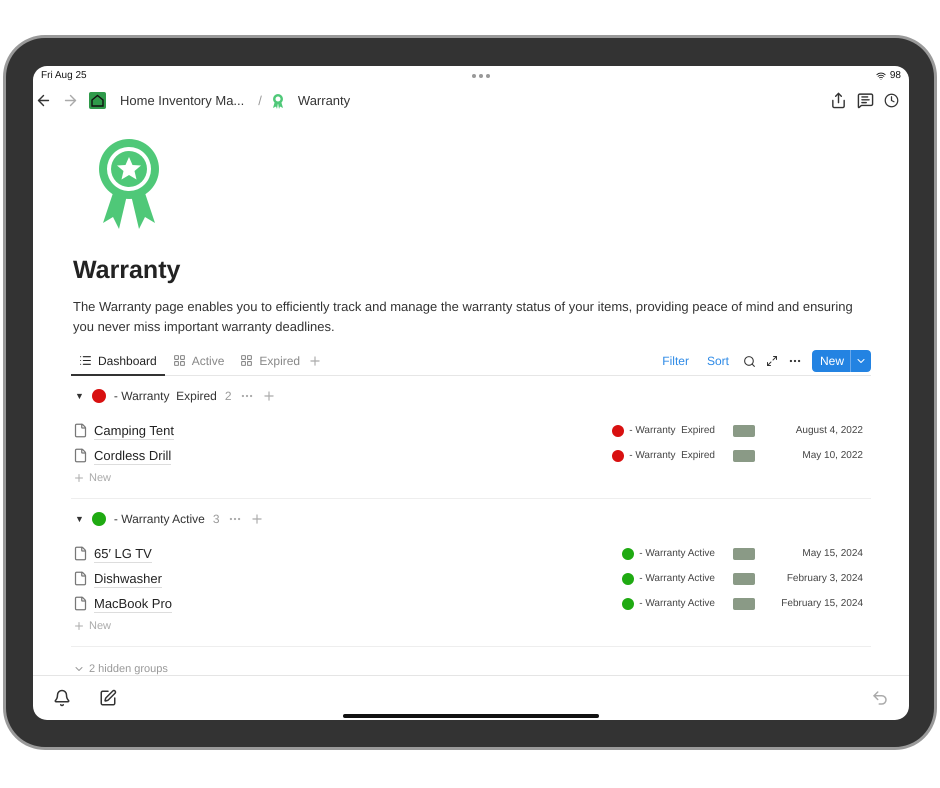 The width and height of the screenshot is (940, 788). Describe the element at coordinates (127, 271) in the screenshot. I see `page-title: Warranty` at that location.